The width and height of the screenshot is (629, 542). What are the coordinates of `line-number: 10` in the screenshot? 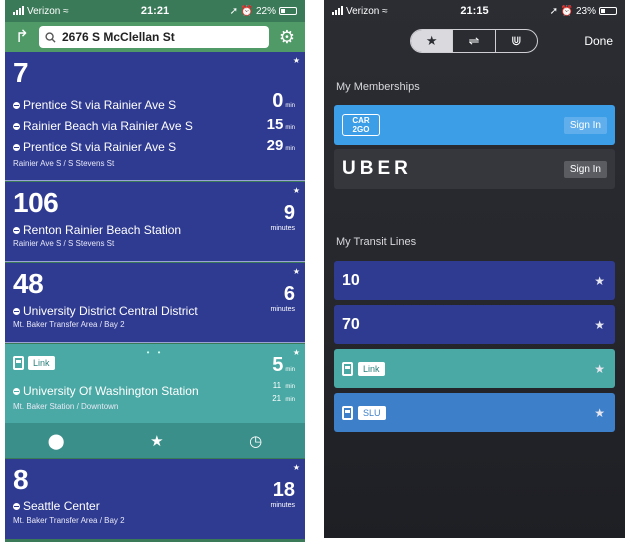 It's located at (351, 280).